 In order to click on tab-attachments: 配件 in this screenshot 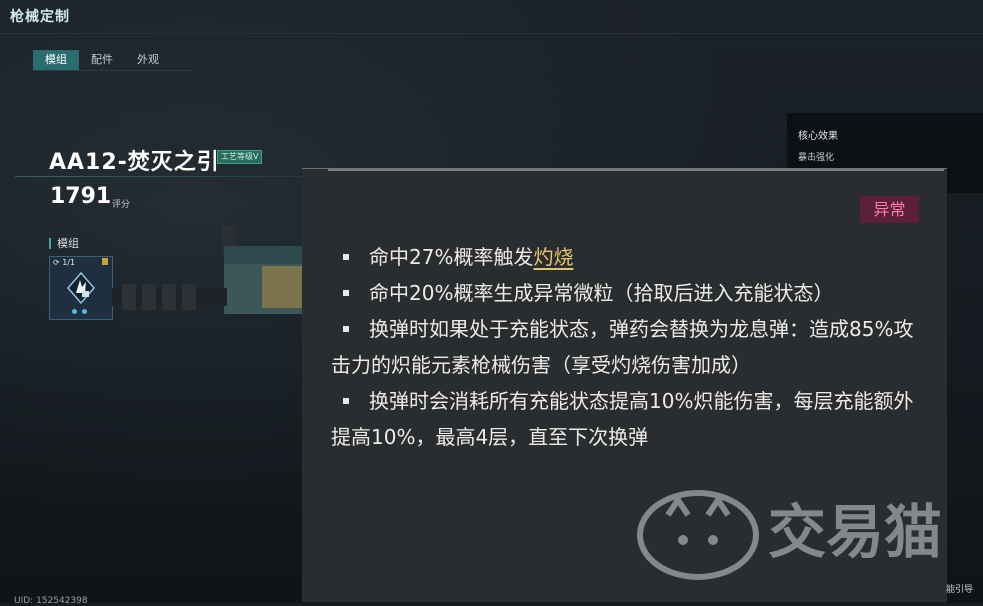, I will do `click(102, 60)`.